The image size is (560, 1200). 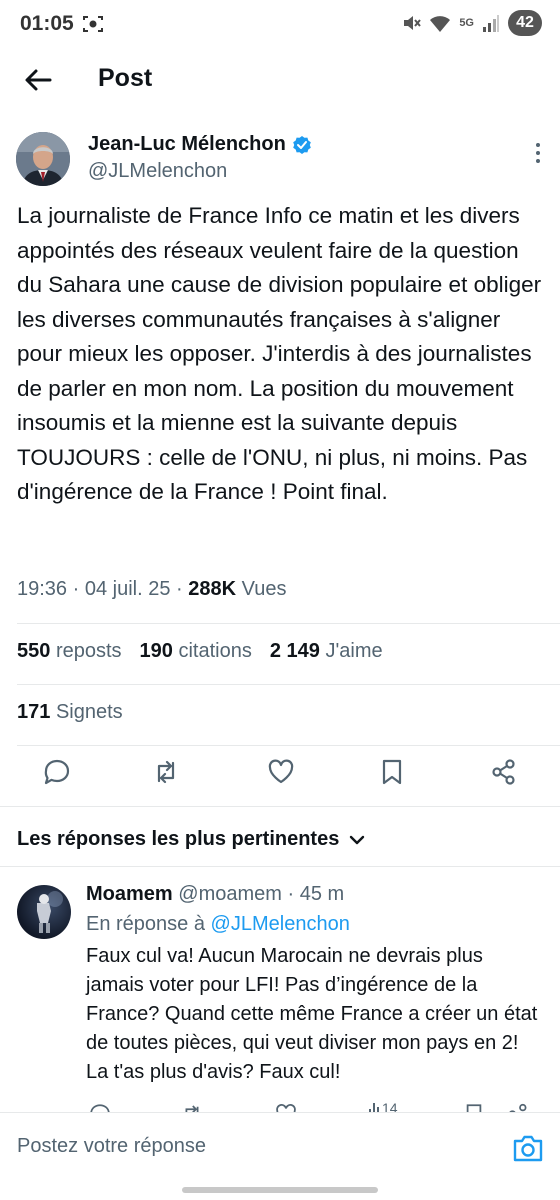 I want to click on quotes-count: 190, so click(x=156, y=651).